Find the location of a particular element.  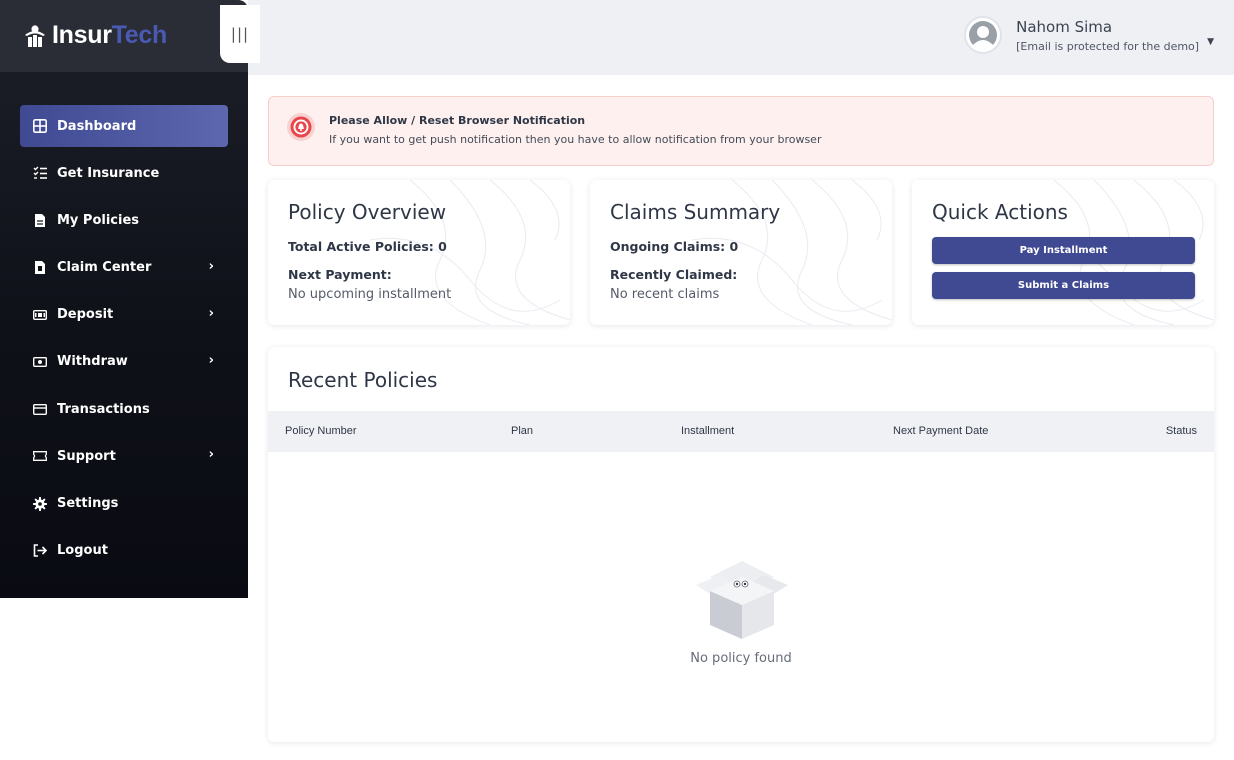

sidebar-item-label: Logout is located at coordinates (82, 551).